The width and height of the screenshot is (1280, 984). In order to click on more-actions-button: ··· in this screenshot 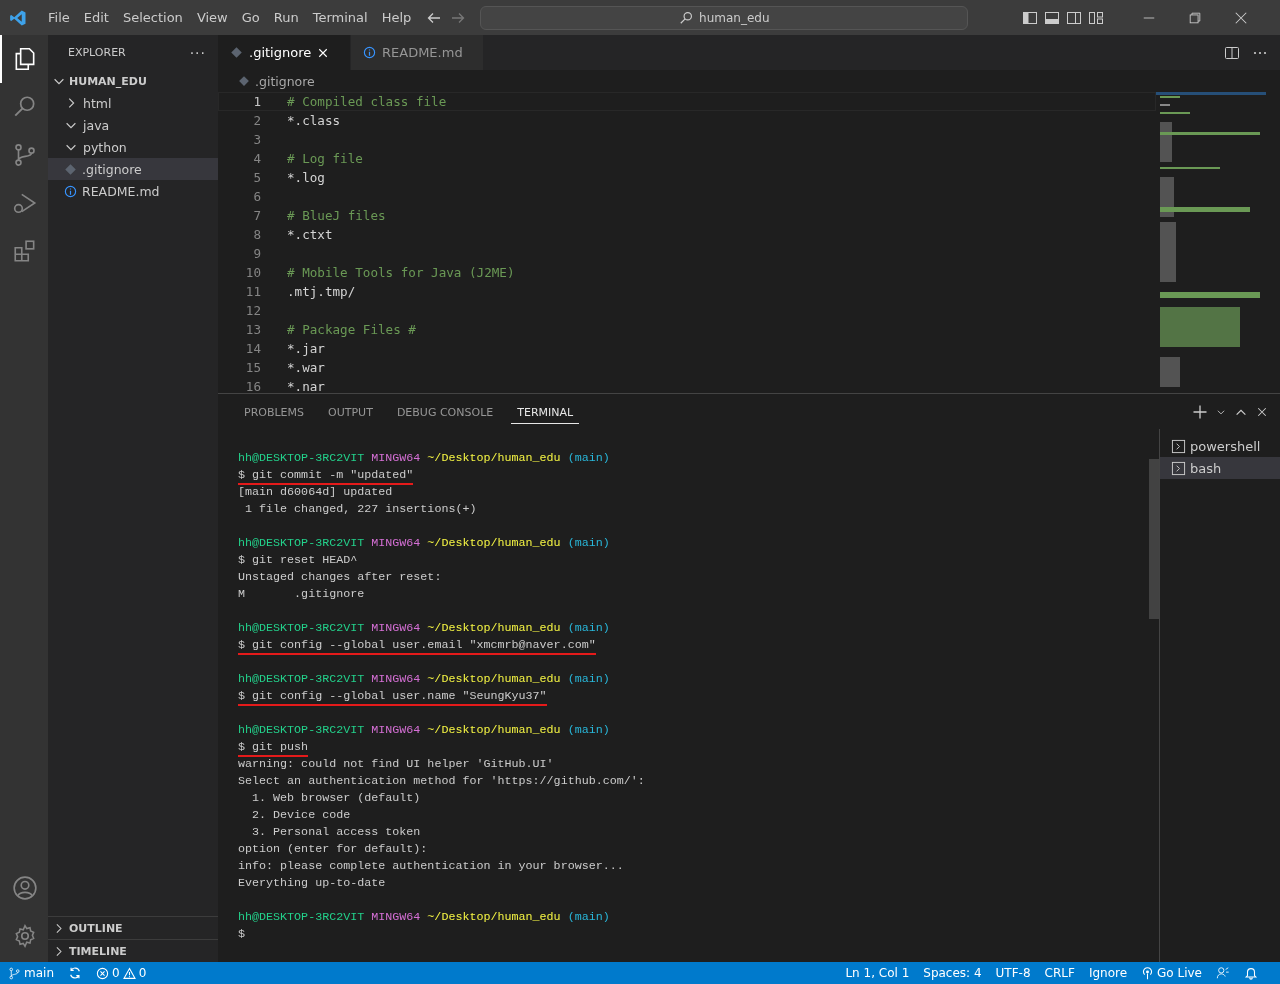, I will do `click(197, 52)`.